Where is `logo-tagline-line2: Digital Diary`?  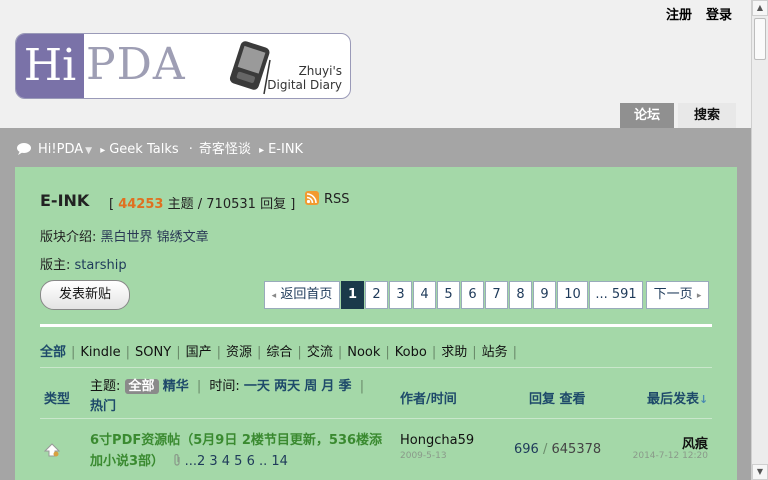
logo-tagline-line2: Digital Diary is located at coordinates (304, 85).